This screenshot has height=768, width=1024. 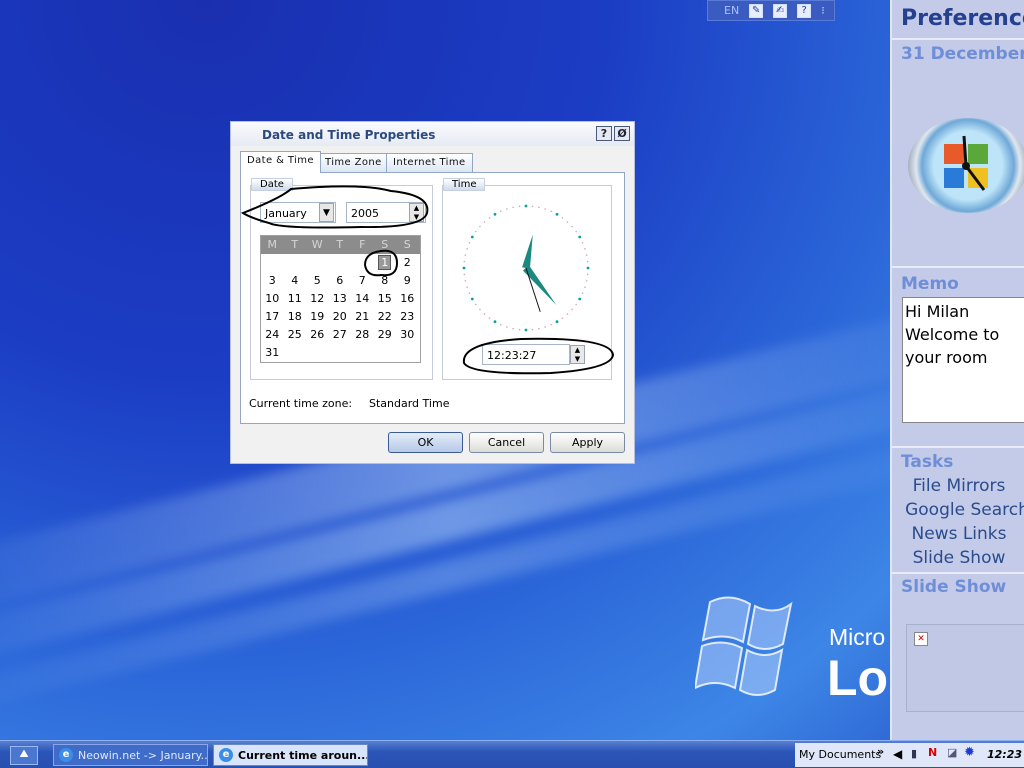 I want to click on calendar-day: 18, so click(x=295, y=317).